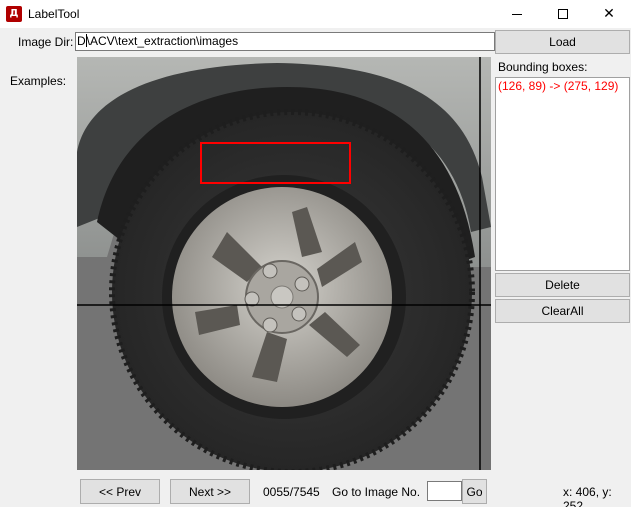 The height and width of the screenshot is (507, 631). Describe the element at coordinates (543, 67) in the screenshot. I see `bounding-boxes-label: Bounding boxes:` at that location.